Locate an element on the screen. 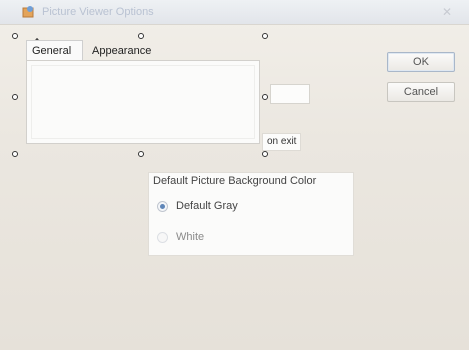 The height and width of the screenshot is (350, 469). tab-appearance: Appearance is located at coordinates (124, 50).